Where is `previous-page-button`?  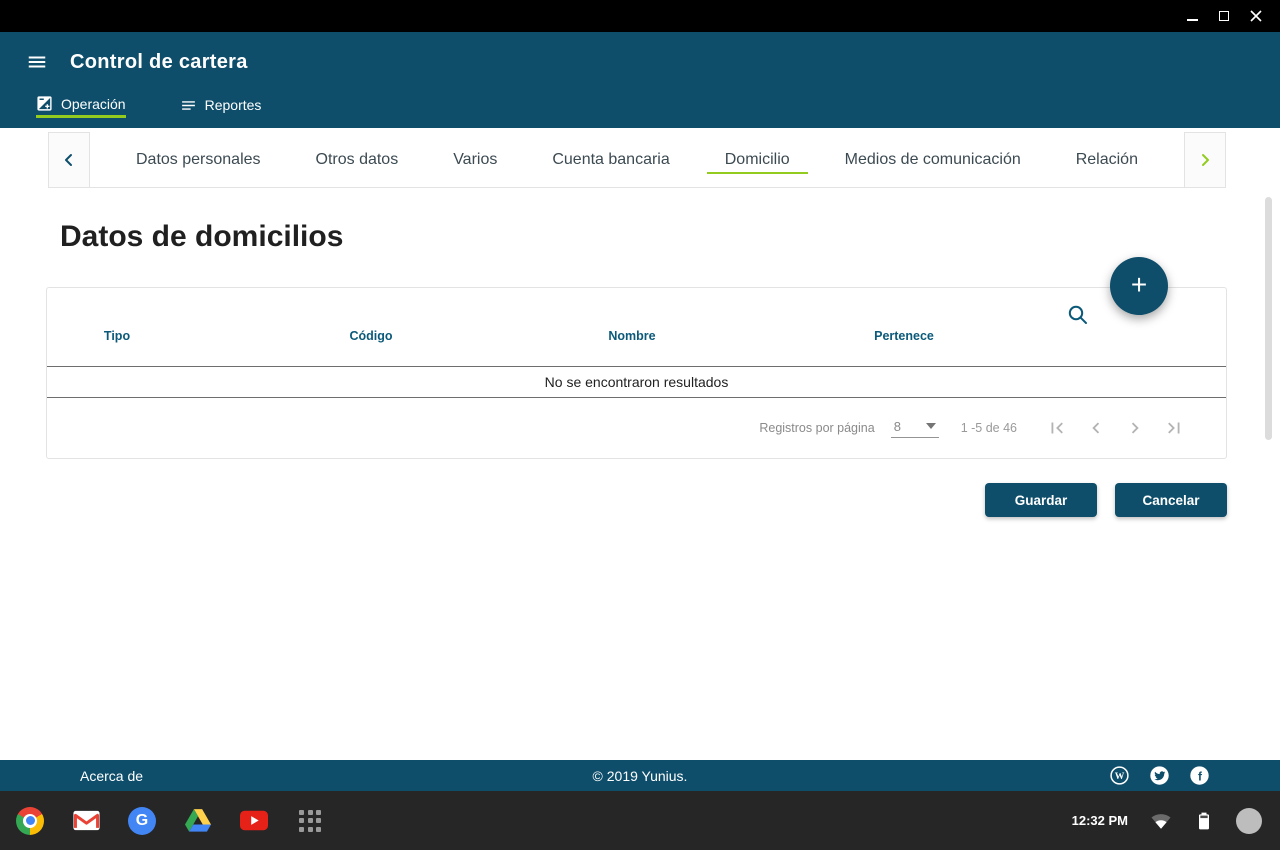 previous-page-button is located at coordinates (1096, 428).